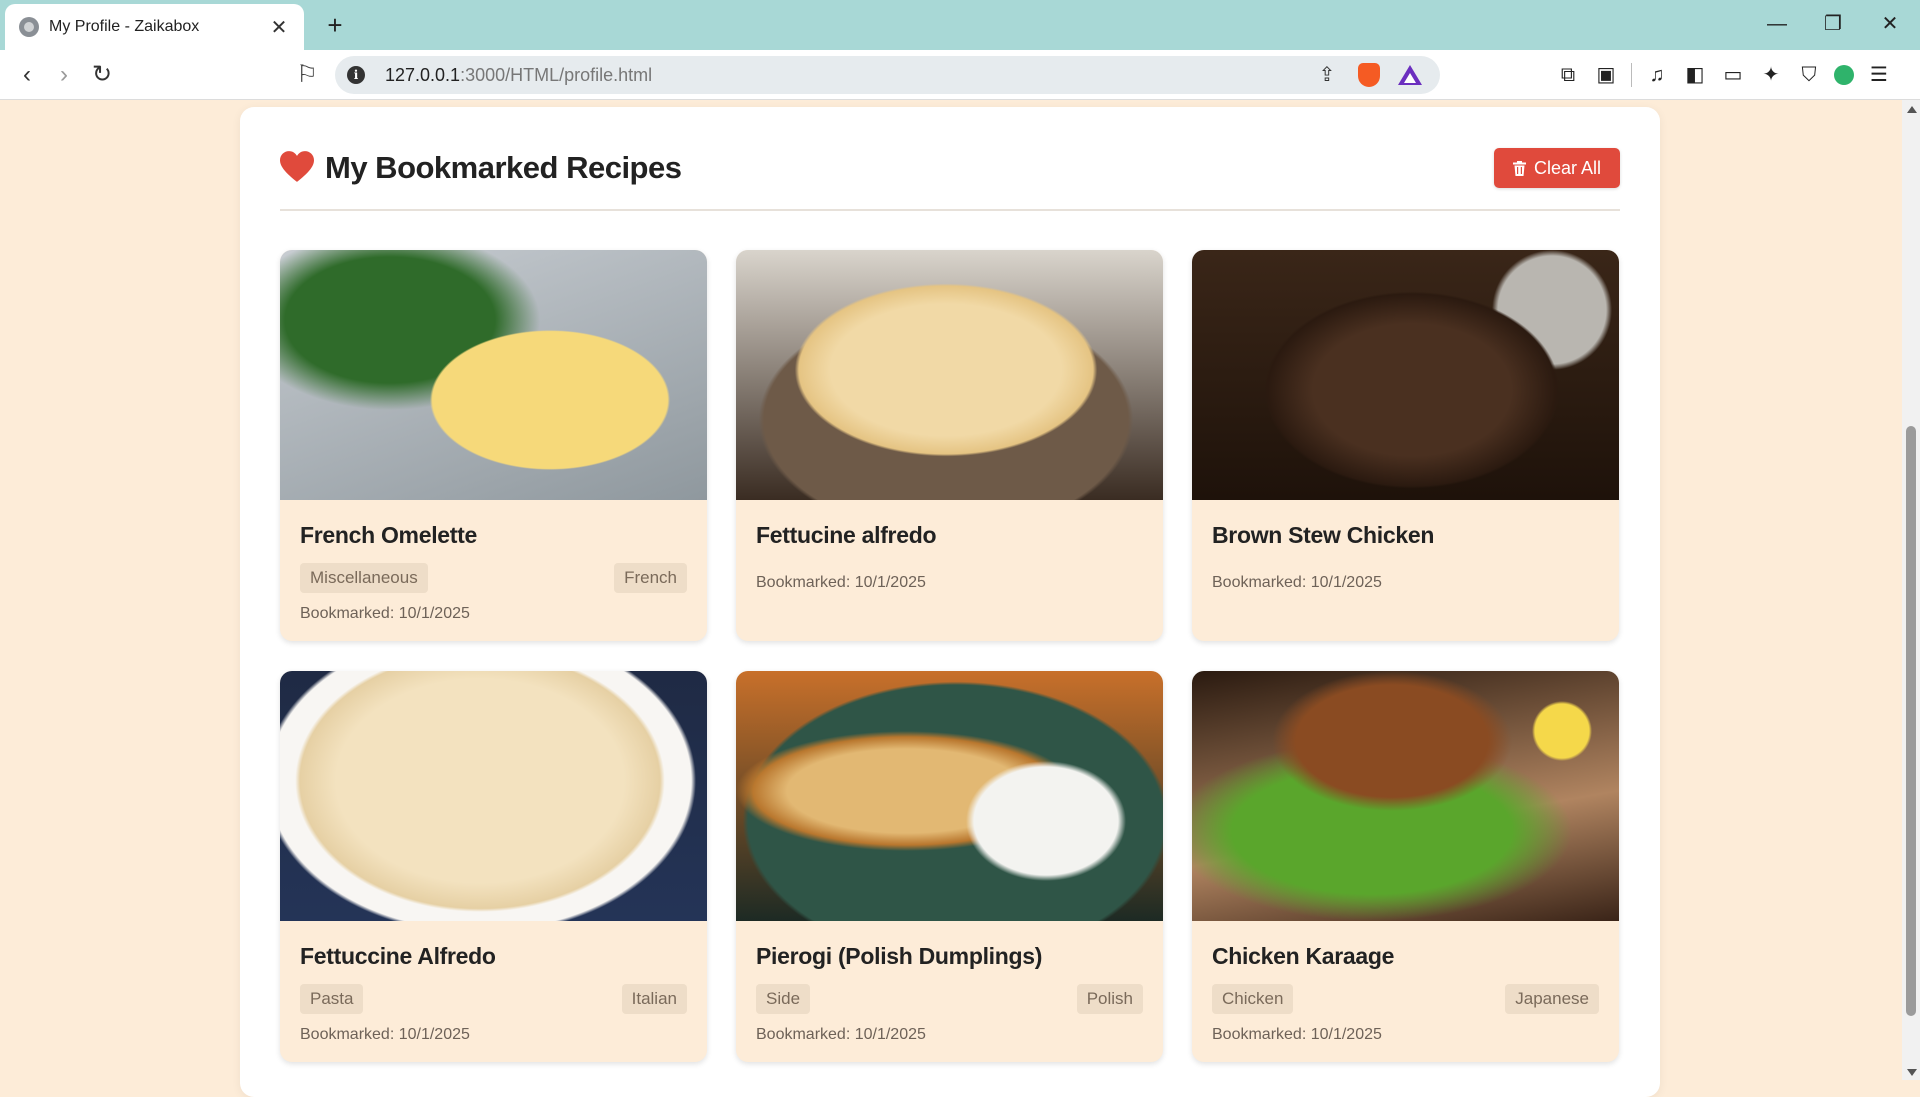  What do you see at coordinates (1323, 535) in the screenshot?
I see `recipe-title: Brown Stew Chicken` at bounding box center [1323, 535].